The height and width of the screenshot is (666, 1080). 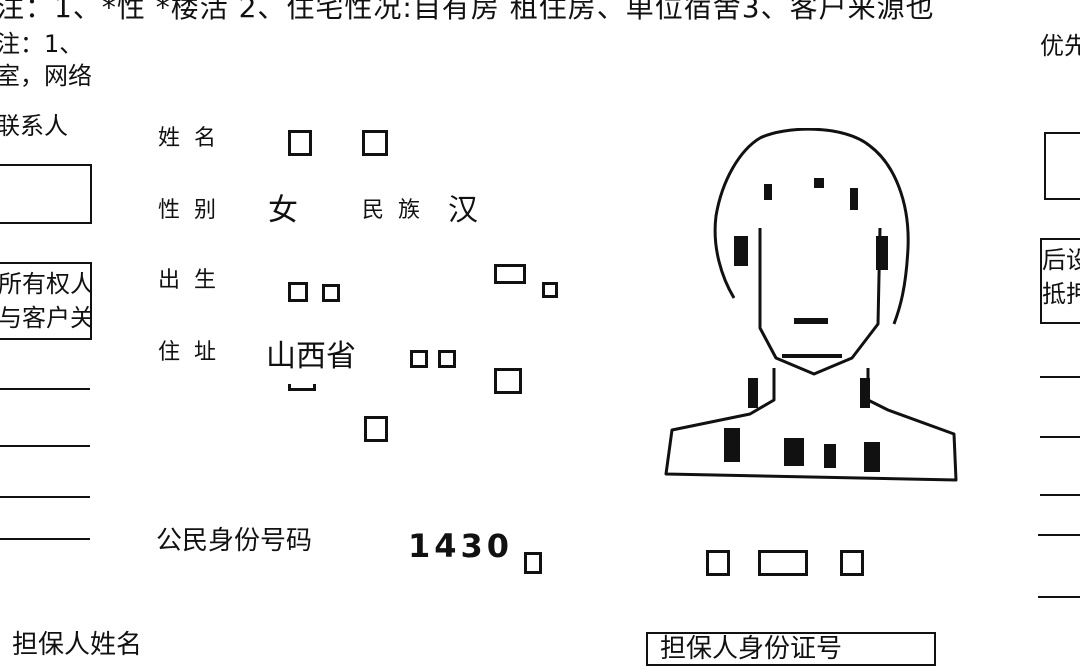 I want to click on form-left-owner-box: 所有权人 与客户关, so click(x=47, y=301).